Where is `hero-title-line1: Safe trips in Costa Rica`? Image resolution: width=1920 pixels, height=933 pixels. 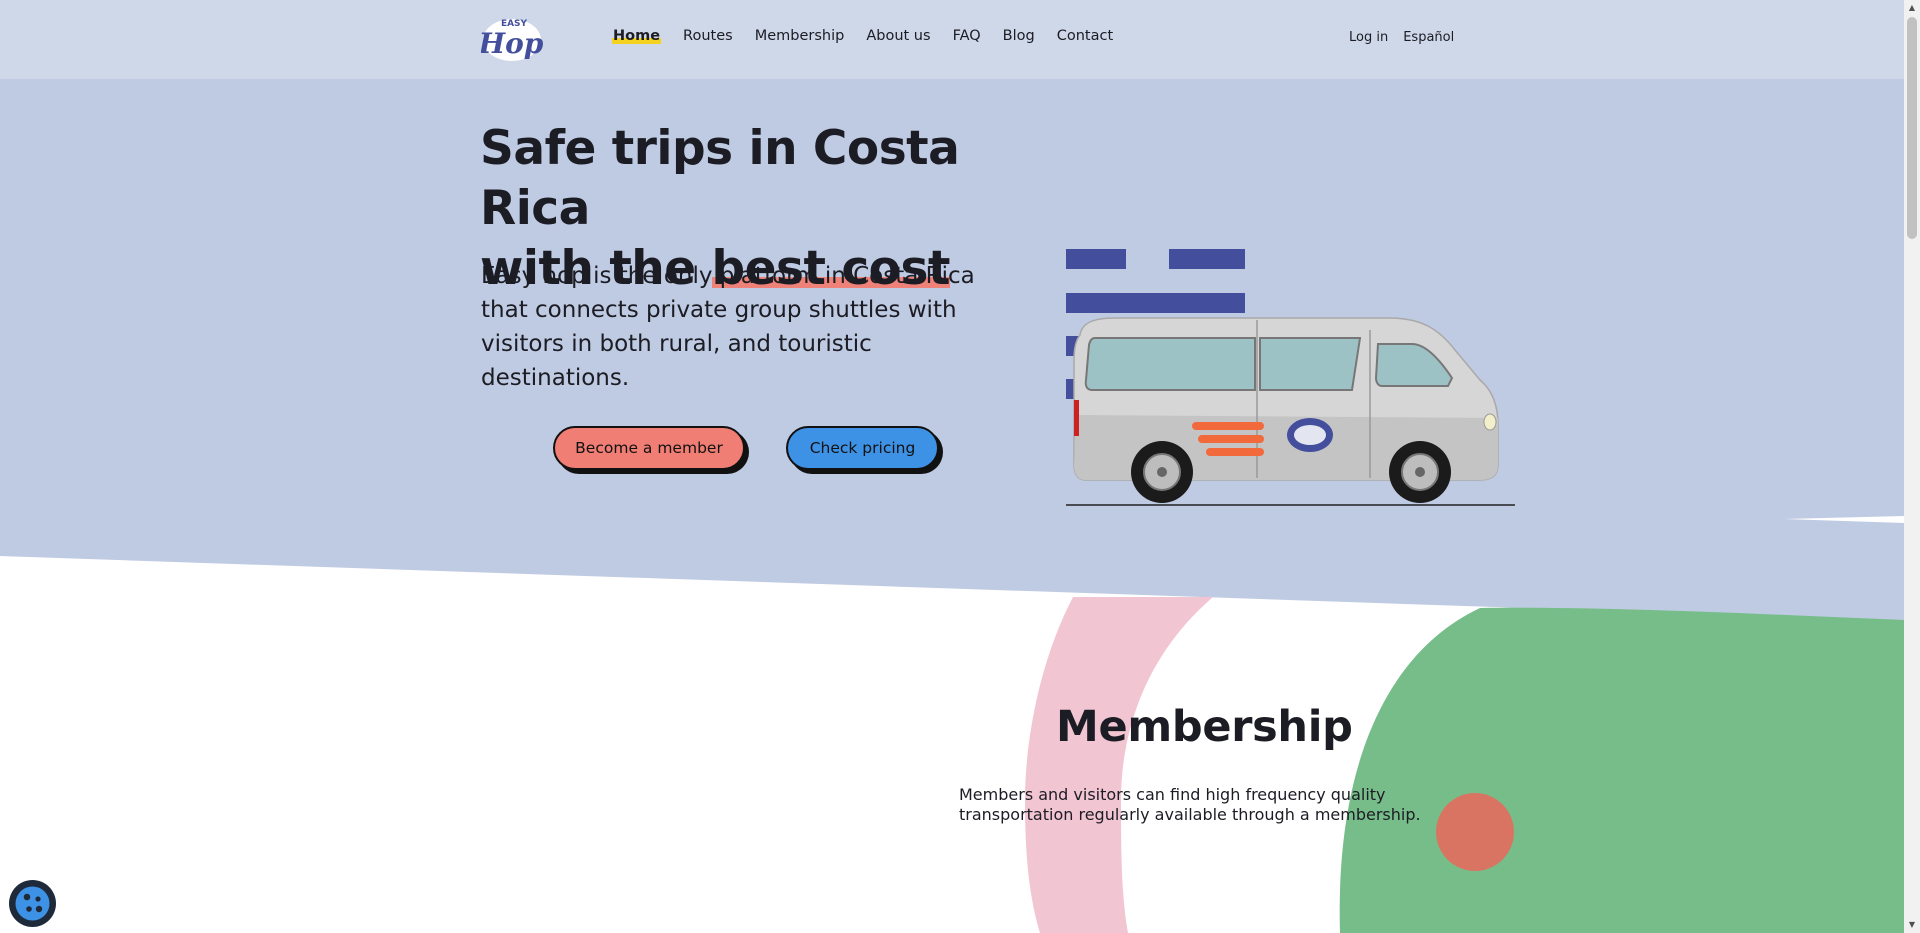 hero-title-line1: Safe trips in Costa Rica is located at coordinates (720, 178).